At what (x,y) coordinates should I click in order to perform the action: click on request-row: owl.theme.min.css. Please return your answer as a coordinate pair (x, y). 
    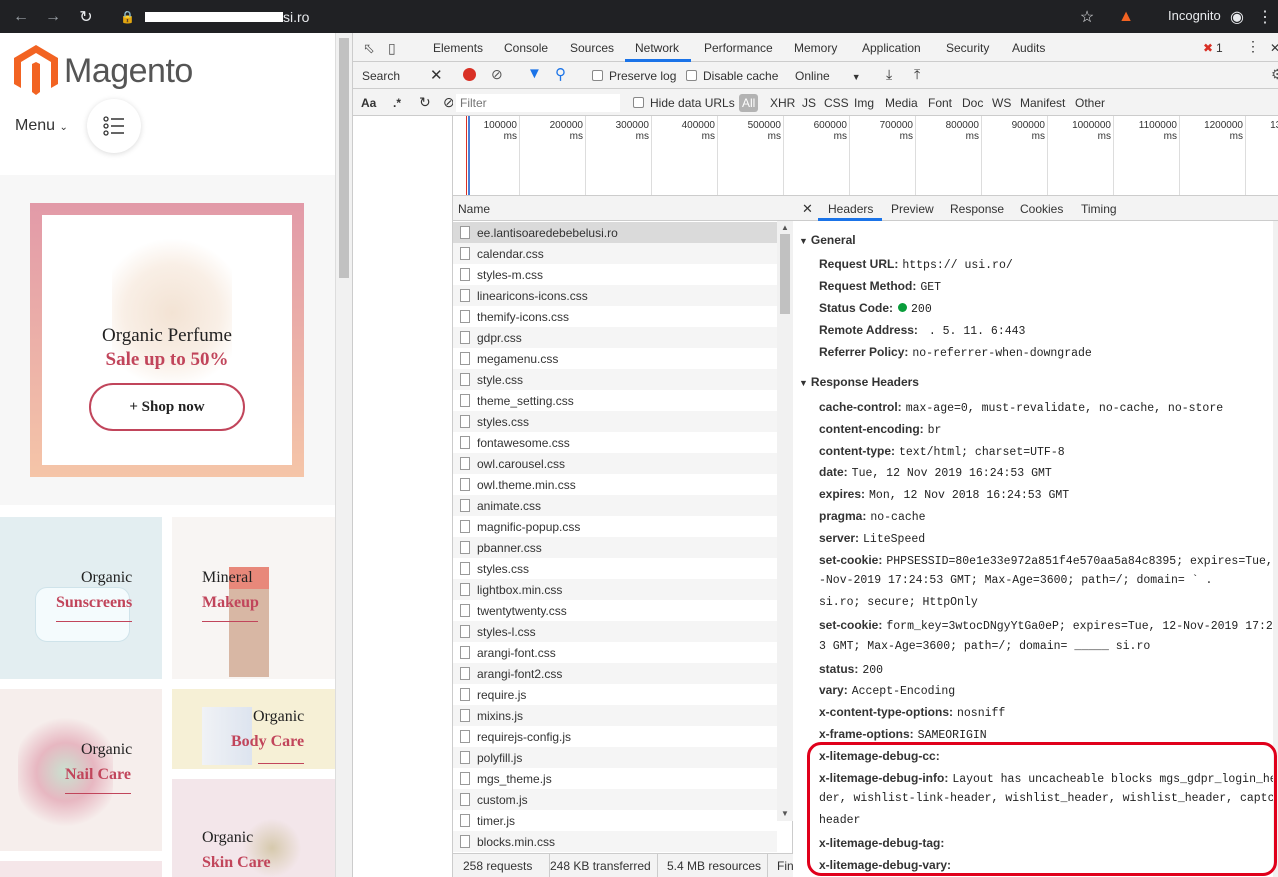
    Looking at the image, I should click on (615, 484).